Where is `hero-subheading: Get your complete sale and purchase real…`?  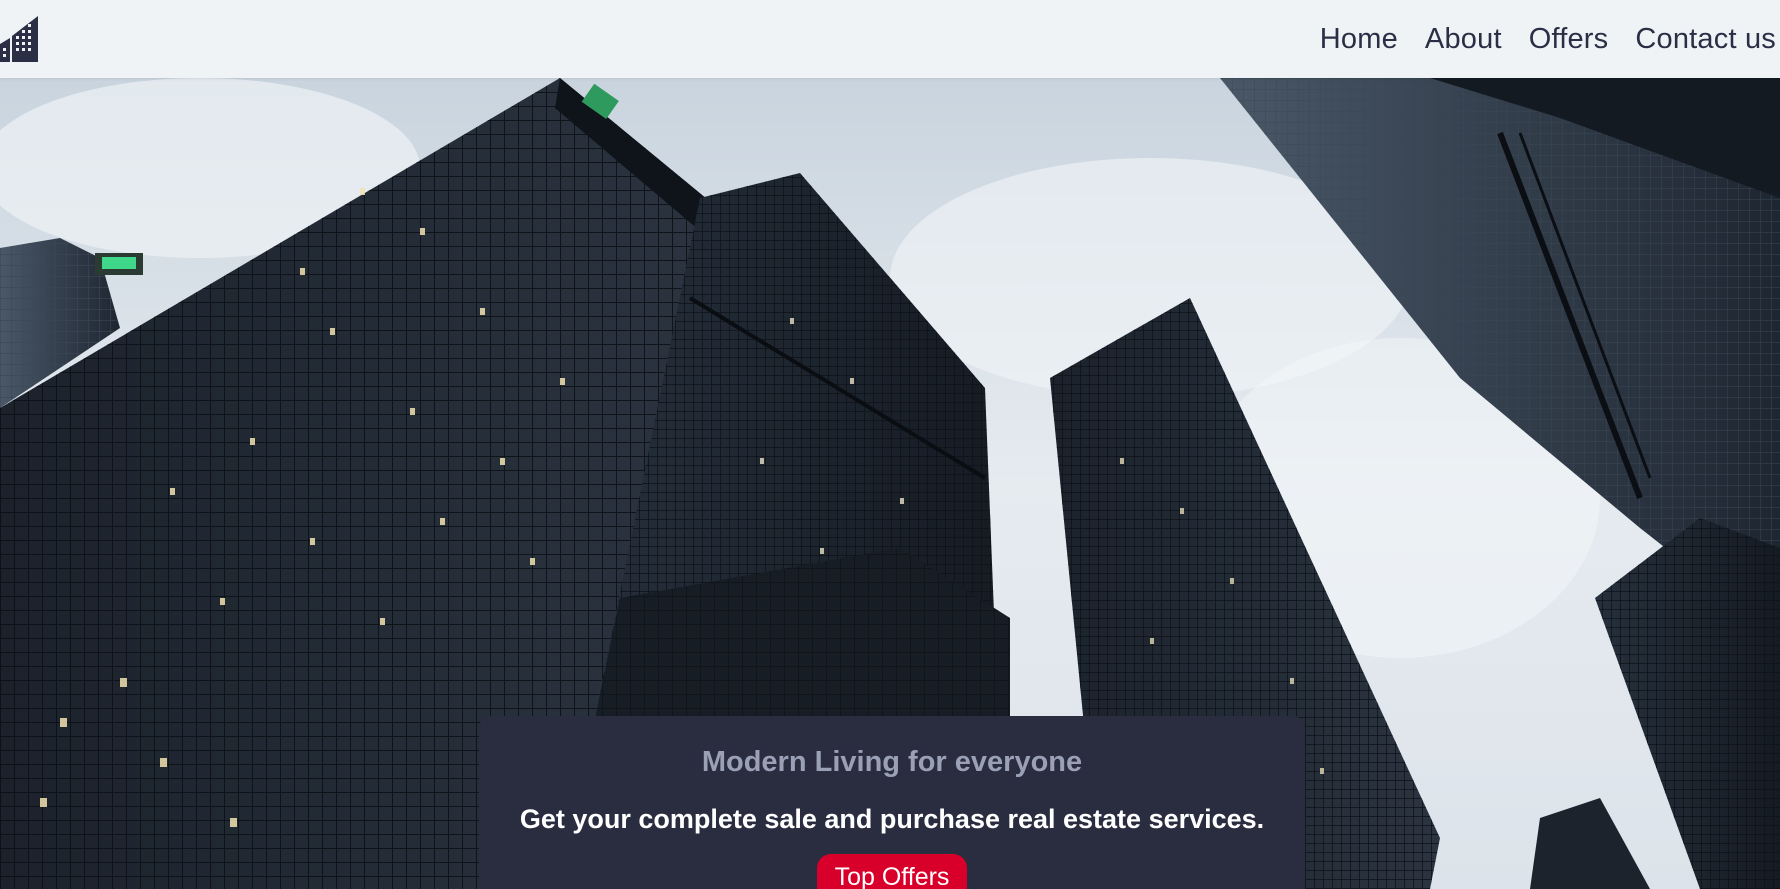
hero-subheading: Get your complete sale and purchase real… is located at coordinates (892, 819).